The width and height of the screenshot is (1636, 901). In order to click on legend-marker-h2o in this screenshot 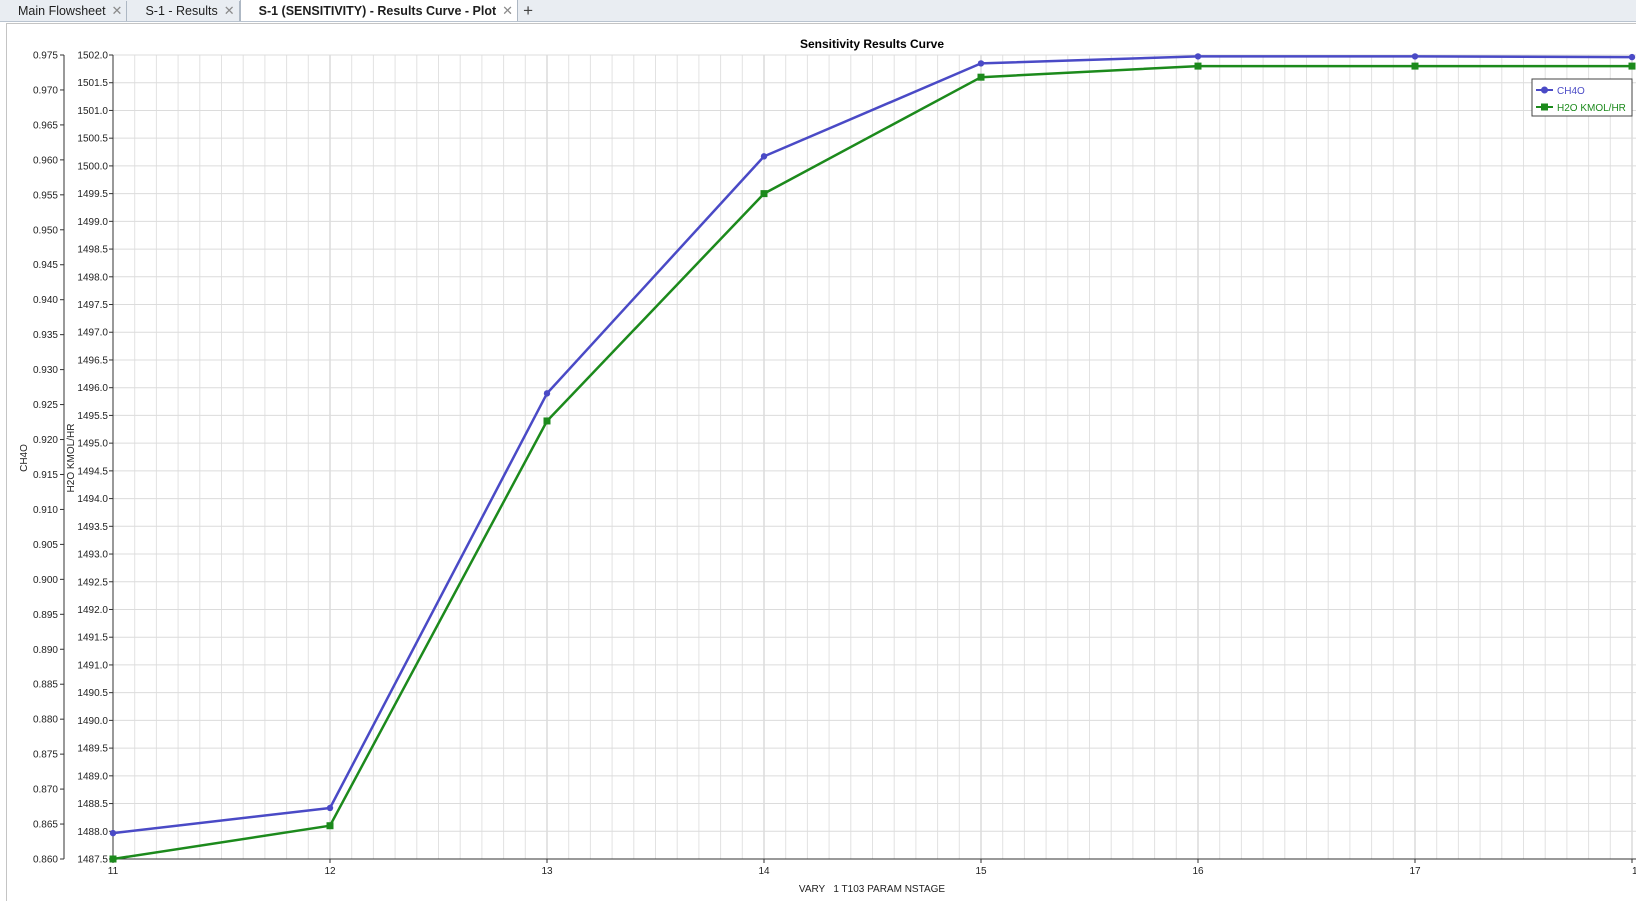, I will do `click(1544, 107)`.